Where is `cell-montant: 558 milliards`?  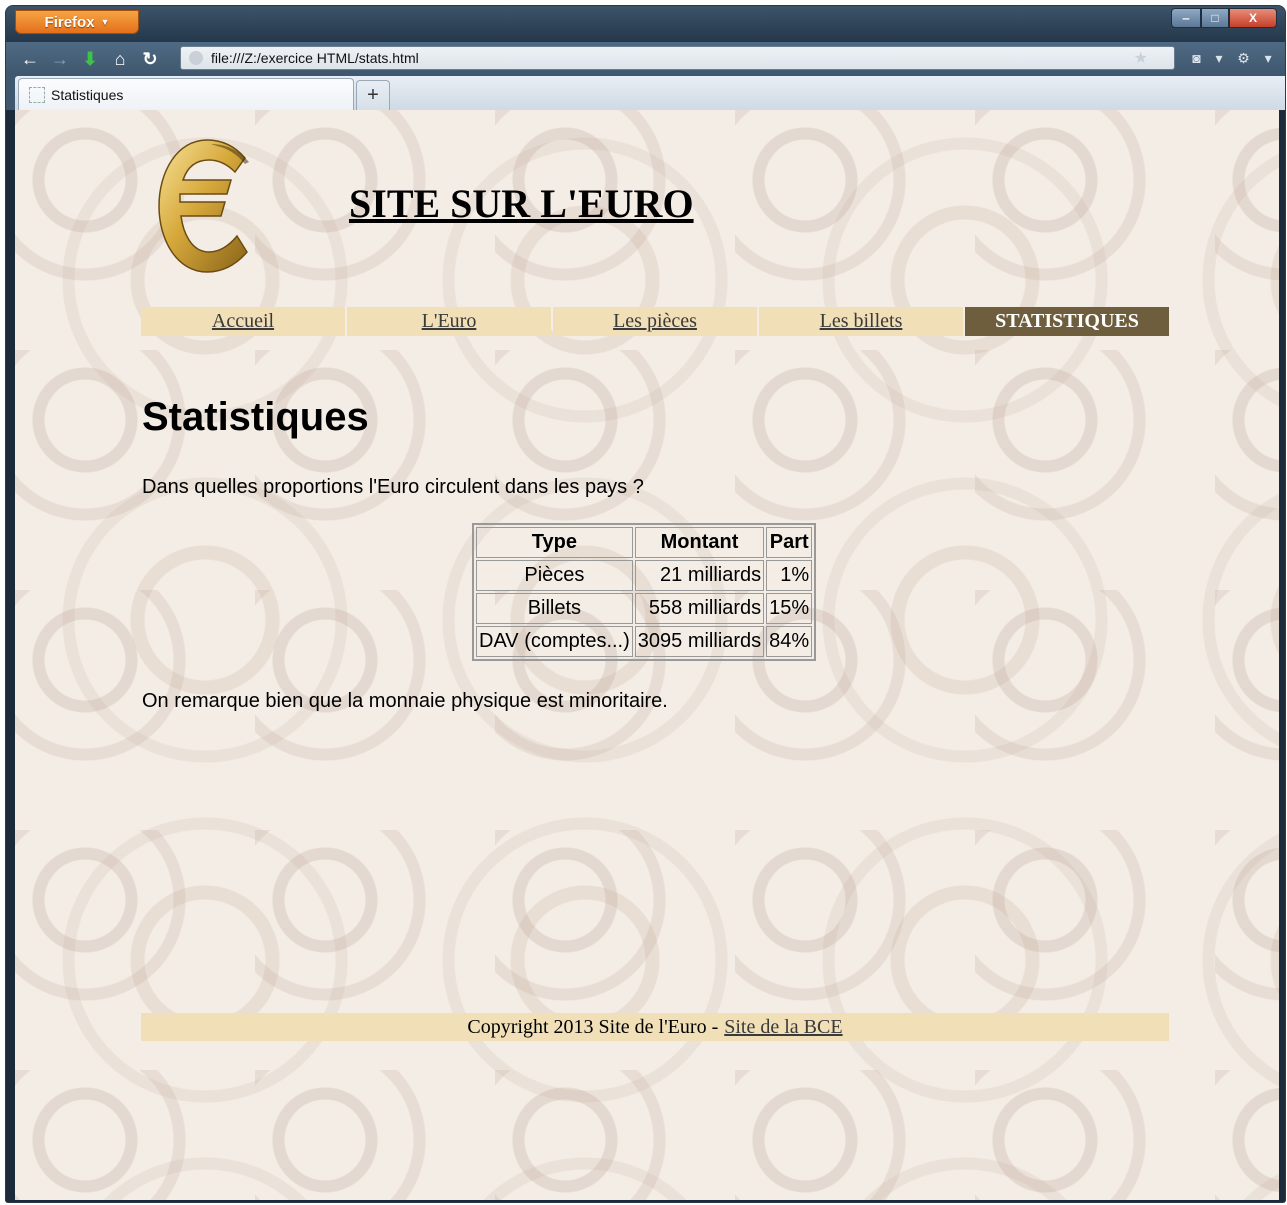 cell-montant: 558 milliards is located at coordinates (699, 608).